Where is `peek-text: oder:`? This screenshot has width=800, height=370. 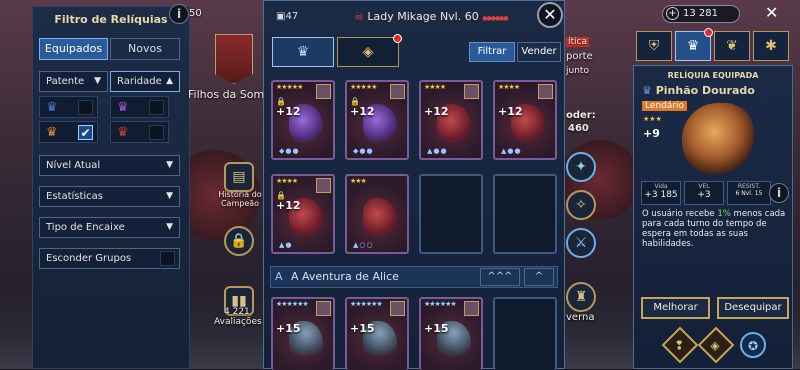
peek-text: oder: is located at coordinates (581, 115).